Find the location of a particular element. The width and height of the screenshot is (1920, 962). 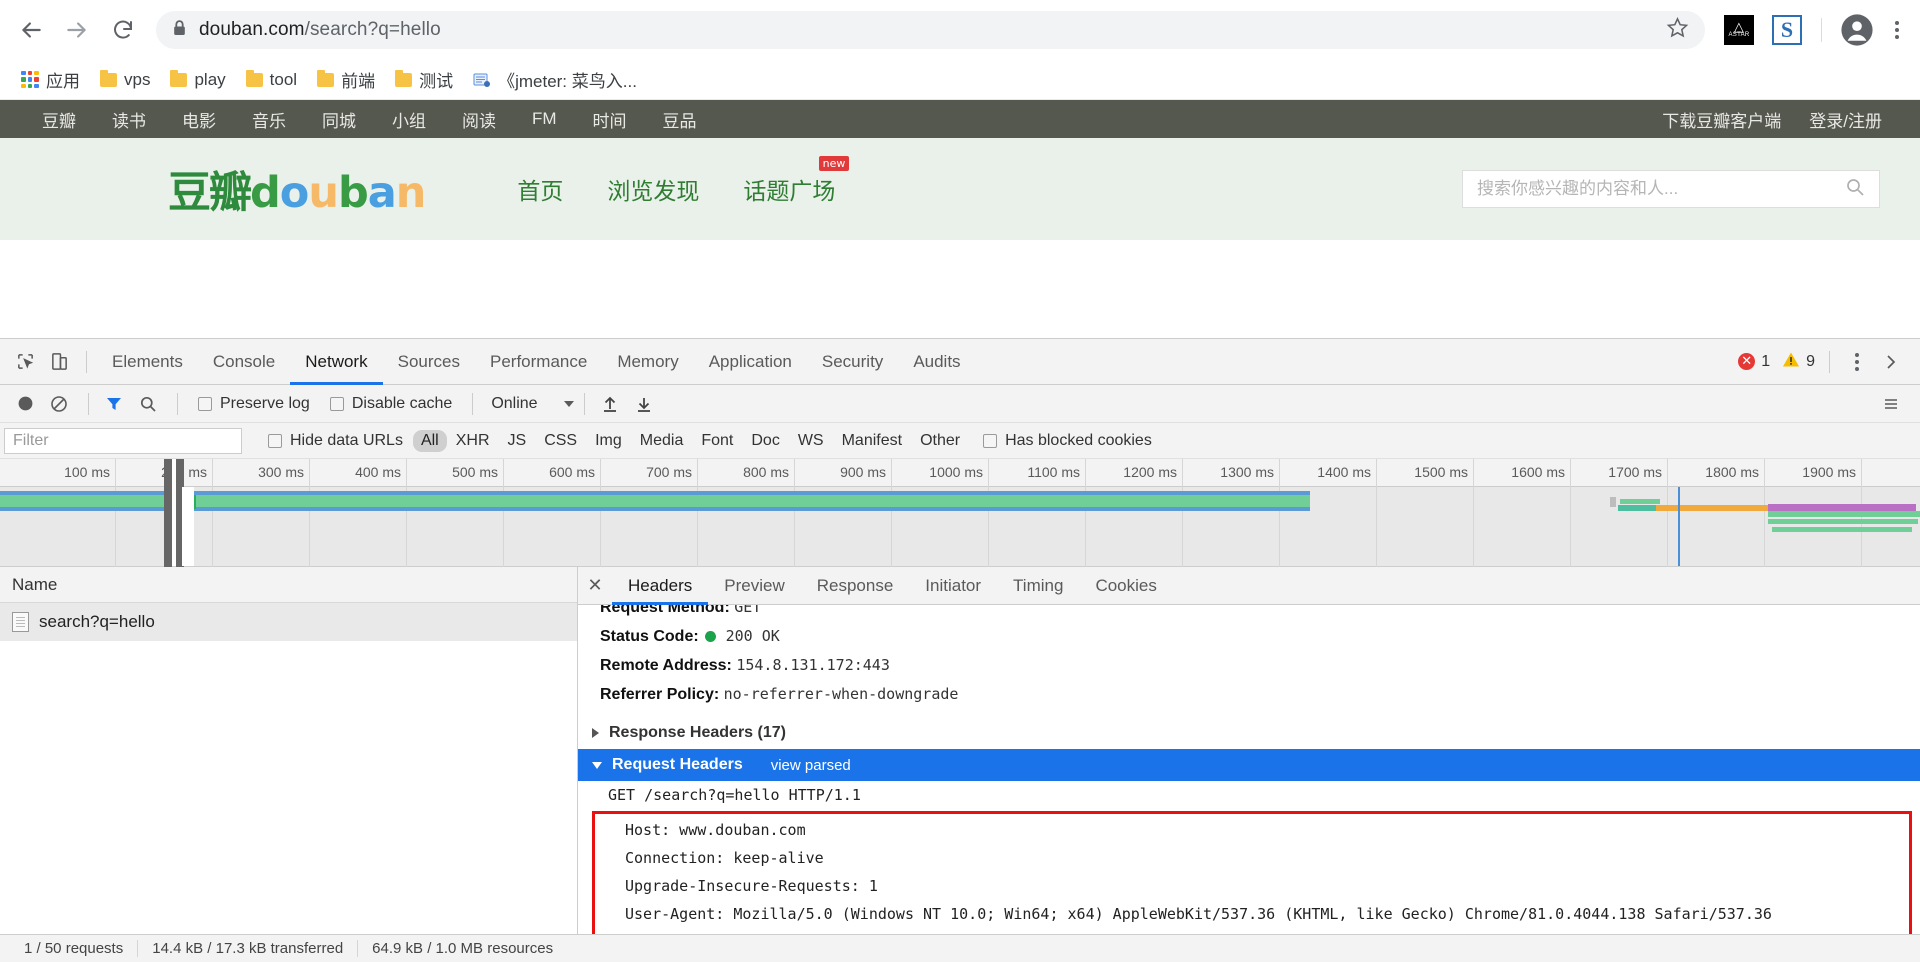

record-button is located at coordinates (25, 404).